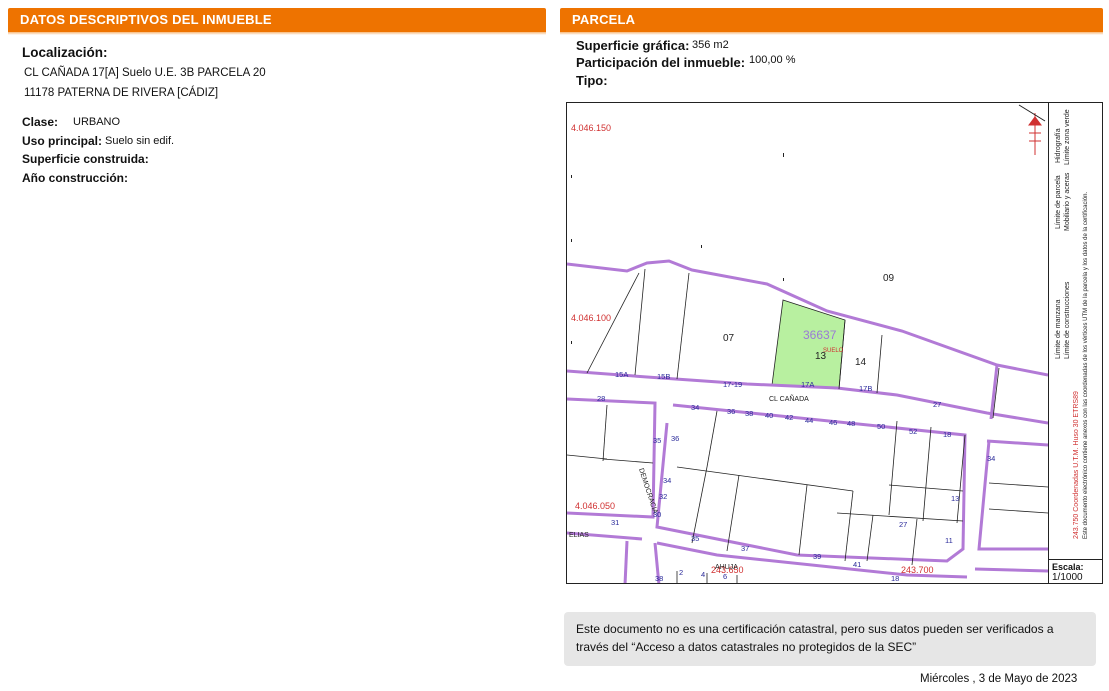  What do you see at coordinates (277, 21) in the screenshot?
I see `section-header-datos: DATOS DESCRIPTIVOS DEL INMUEBLE` at bounding box center [277, 21].